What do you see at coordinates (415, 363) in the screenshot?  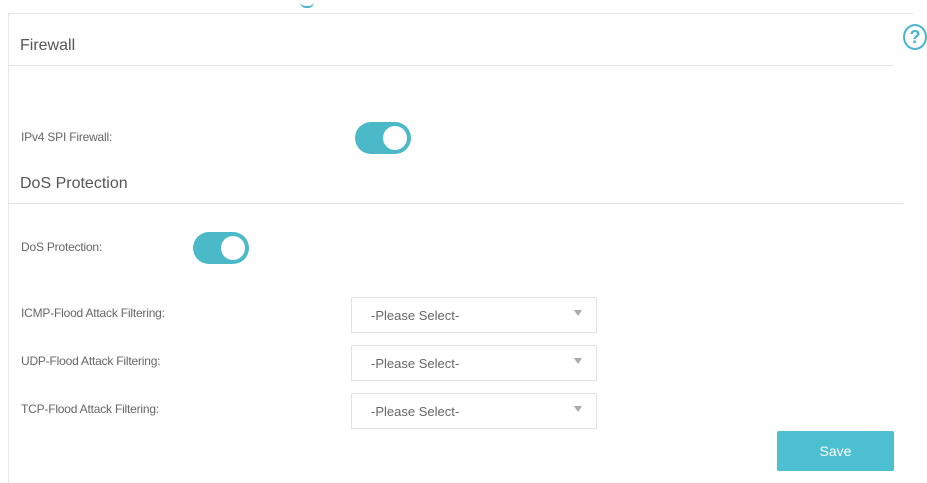 I see `udp-flood-select-value: -Please Select-` at bounding box center [415, 363].